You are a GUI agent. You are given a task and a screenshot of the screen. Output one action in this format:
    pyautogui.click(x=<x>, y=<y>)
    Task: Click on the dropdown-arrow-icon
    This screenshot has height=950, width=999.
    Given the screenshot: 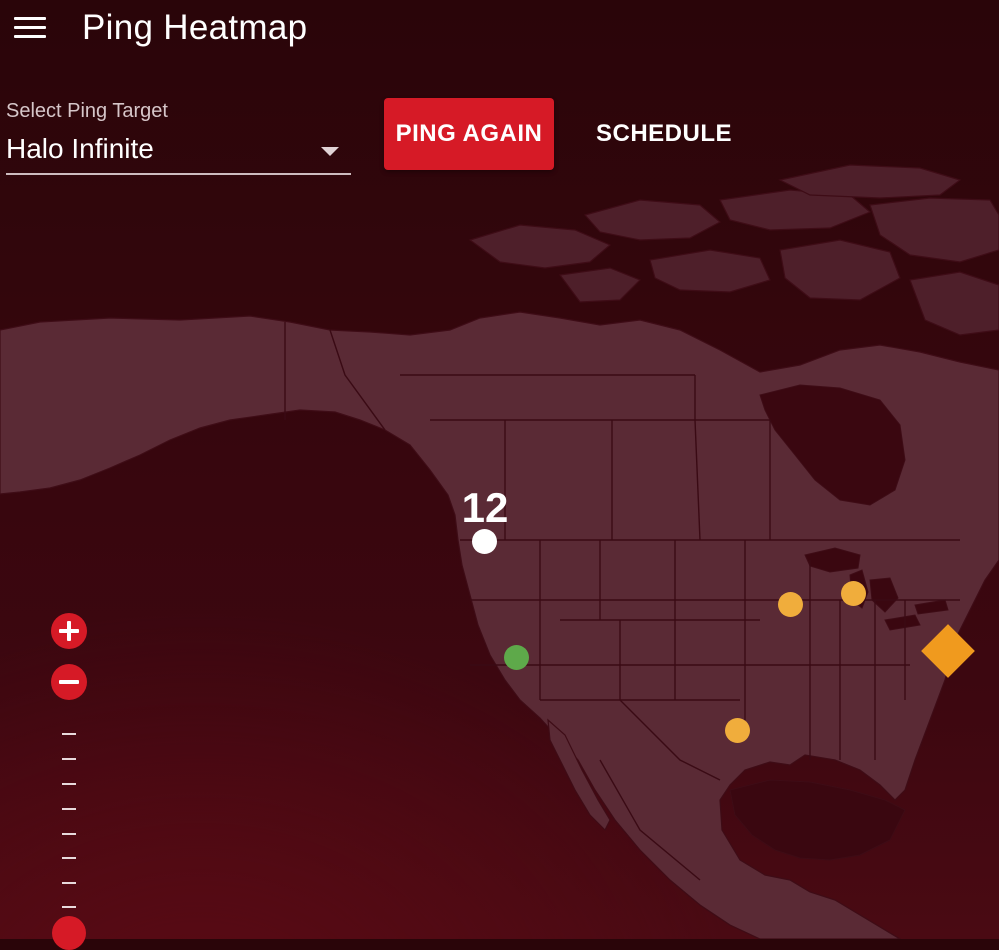 What is the action you would take?
    pyautogui.click(x=330, y=151)
    